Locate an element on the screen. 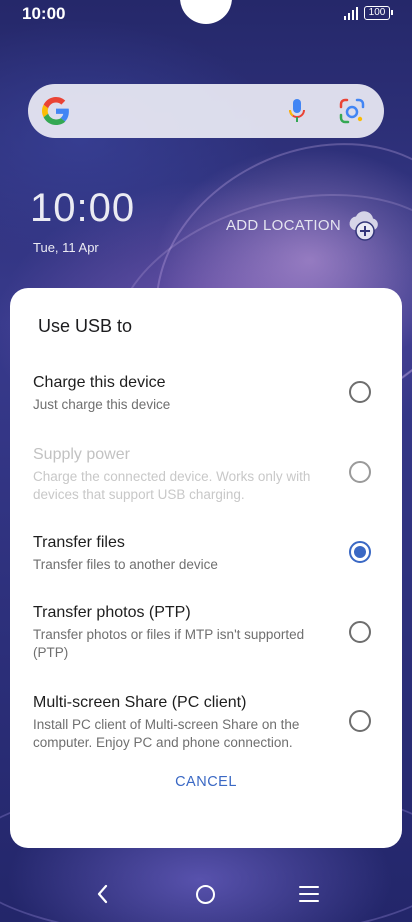 This screenshot has height=922, width=412. cloud-add-icon is located at coordinates (364, 224).